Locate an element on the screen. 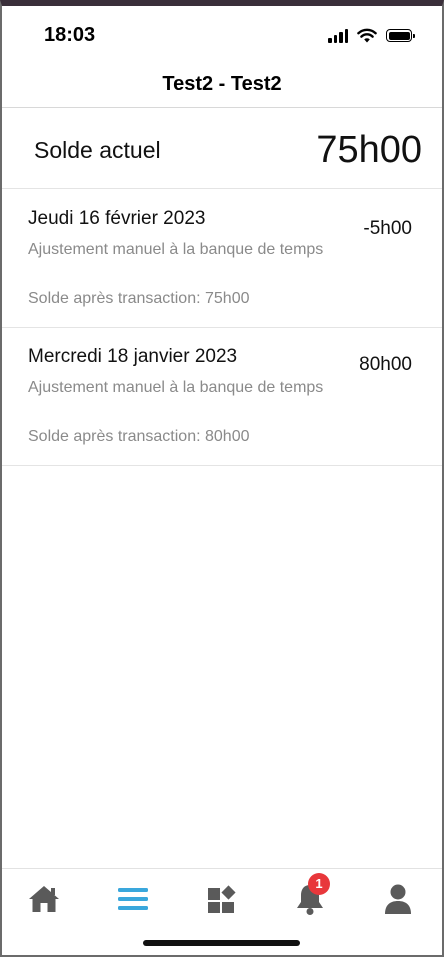  tab-home is located at coordinates (44, 899).